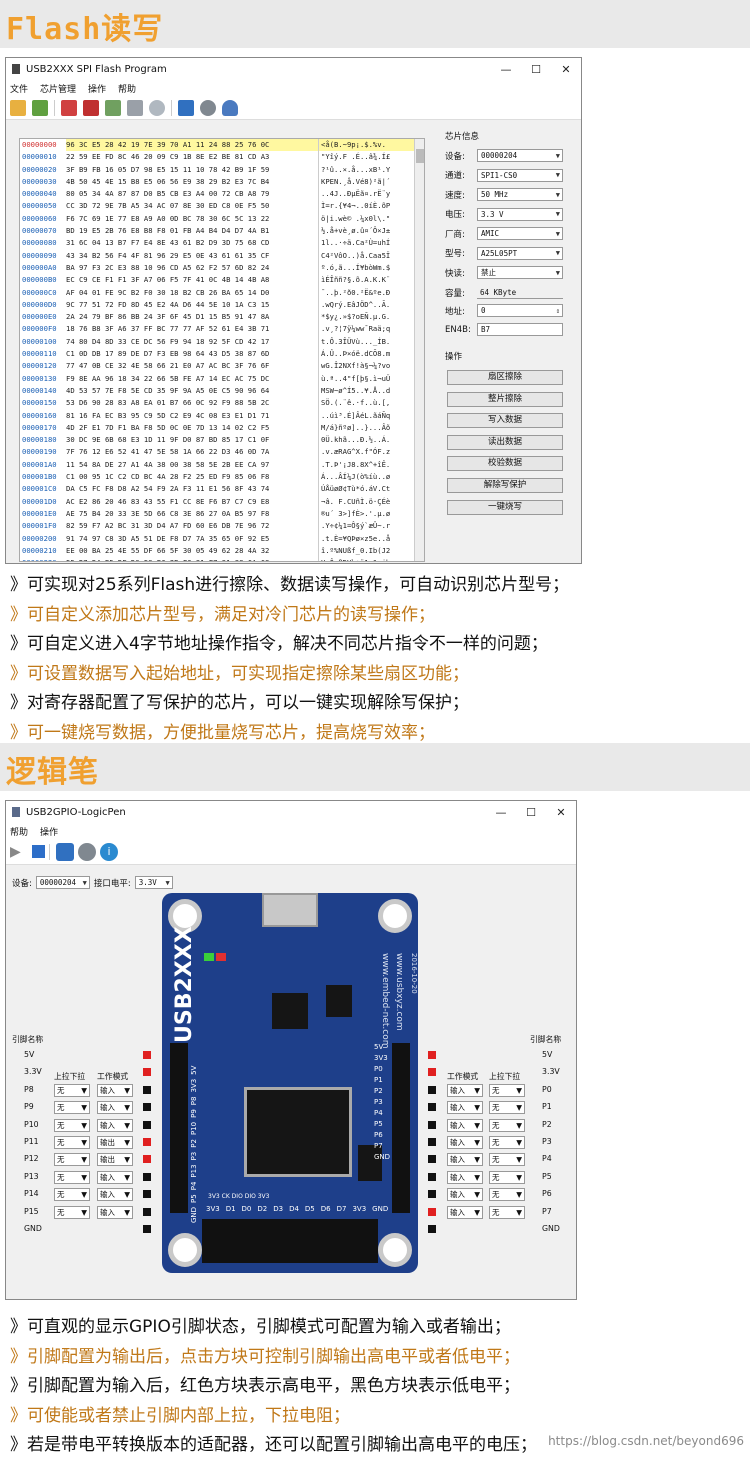 The width and height of the screenshot is (750, 1460). I want to click on field-select: 3.3 V ▼, so click(520, 214).